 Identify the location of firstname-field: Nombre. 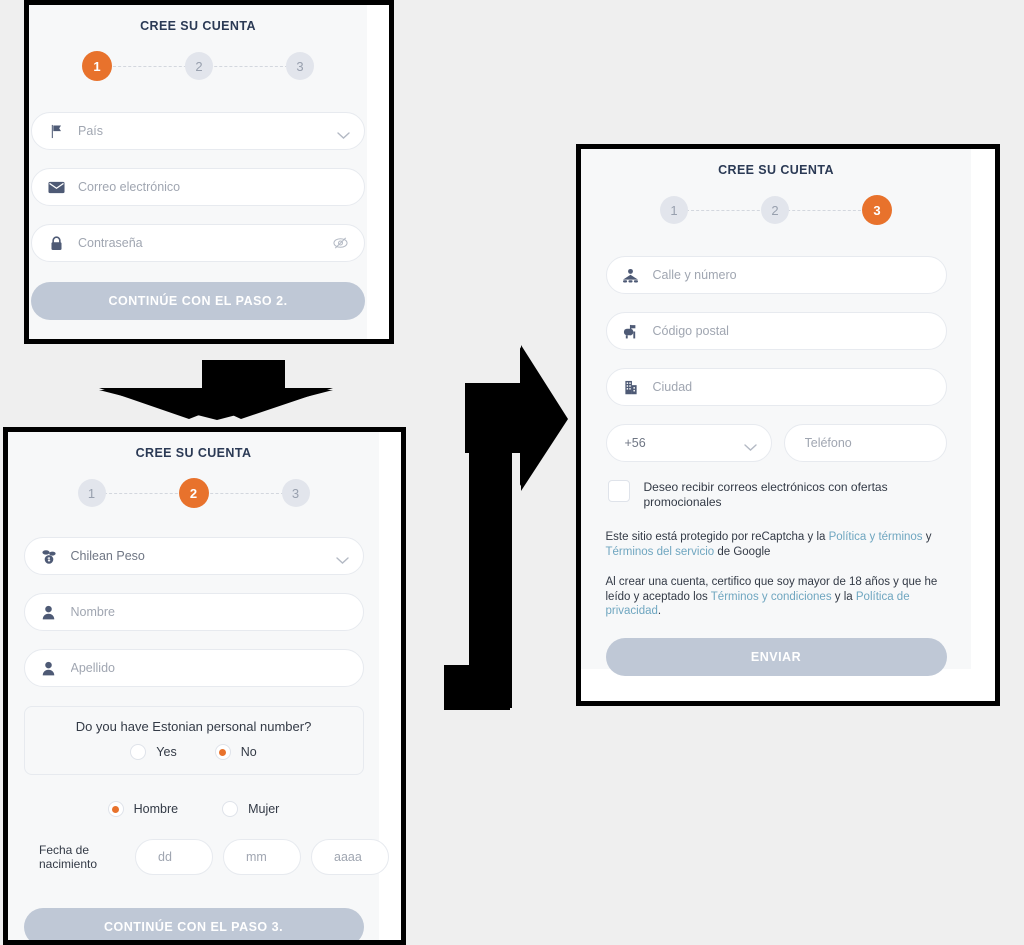
(193, 612).